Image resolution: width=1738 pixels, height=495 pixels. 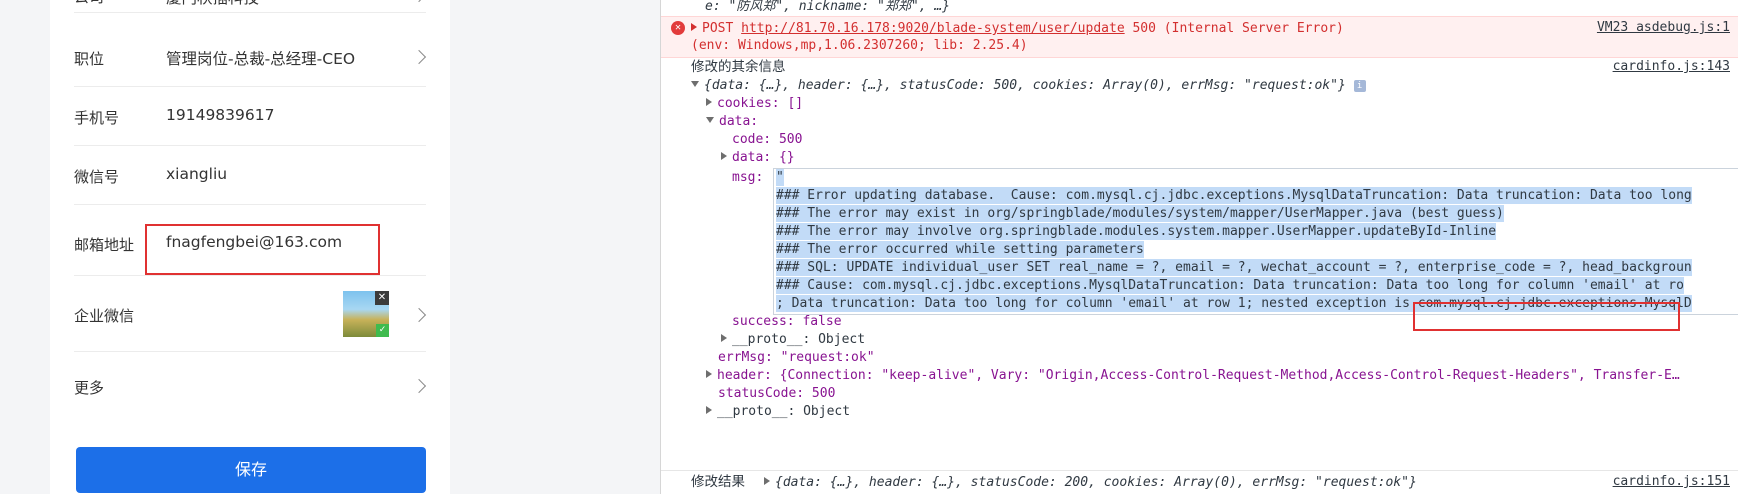 I want to click on form-row-position: 职位 管理岗位-总裁-总经理-CEO, so click(x=250, y=57).